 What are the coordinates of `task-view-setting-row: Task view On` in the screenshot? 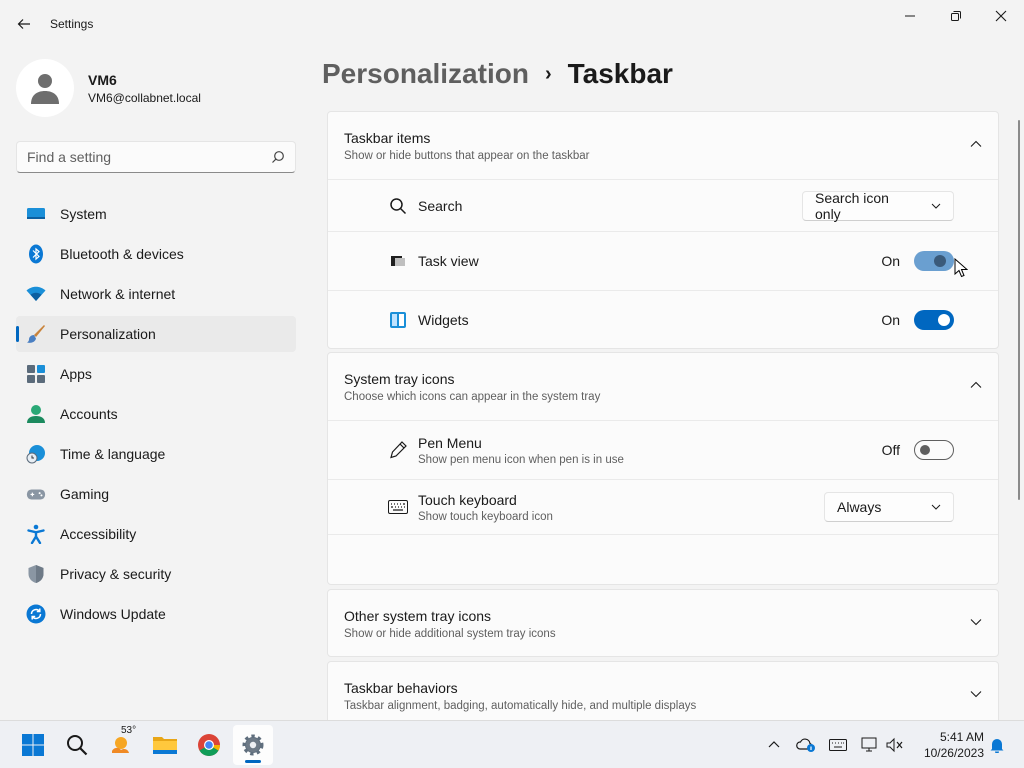 It's located at (663, 260).